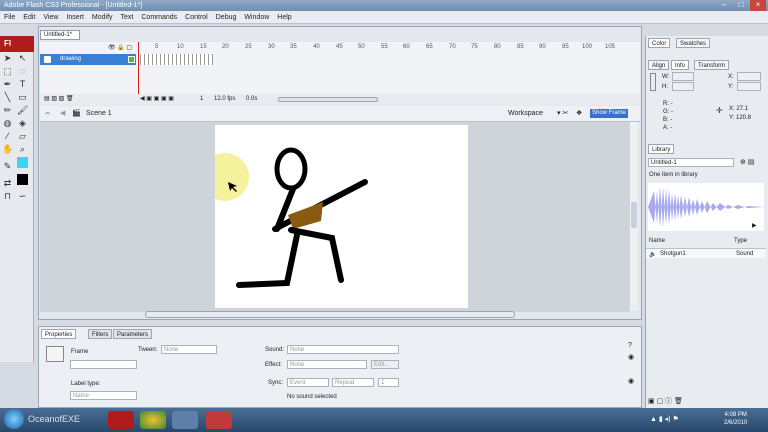 Image resolution: width=768 pixels, height=432 pixels. What do you see at coordinates (131, 59) in the screenshot?
I see `layer-outline-icon` at bounding box center [131, 59].